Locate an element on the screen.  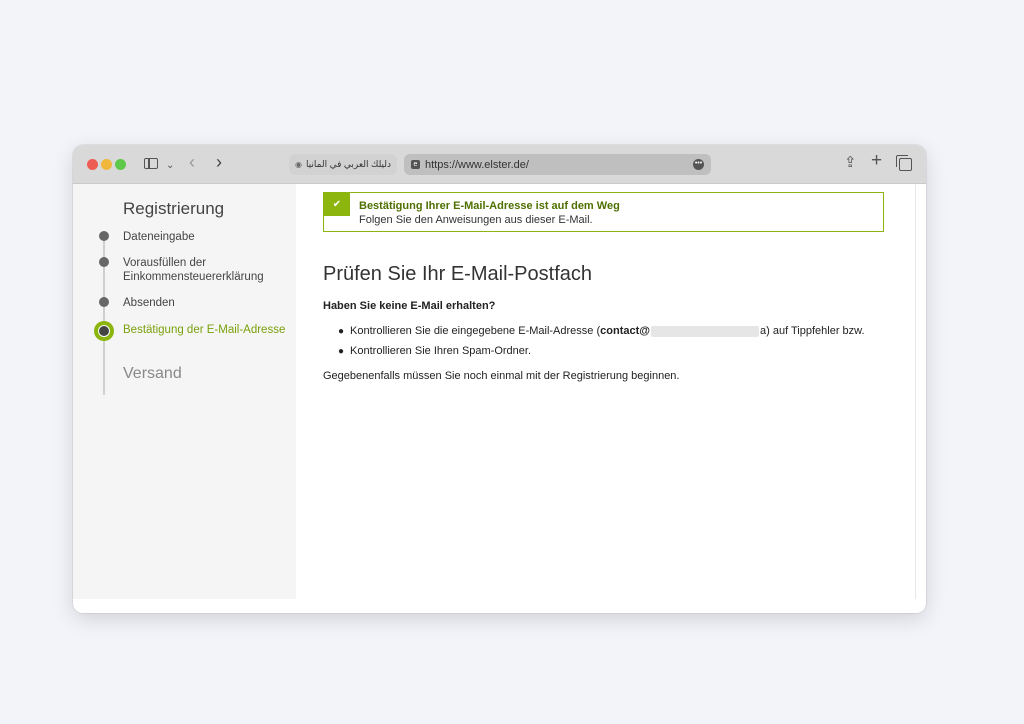
step-label-line2: Einkommensteuererklärung is located at coordinates (193, 277).